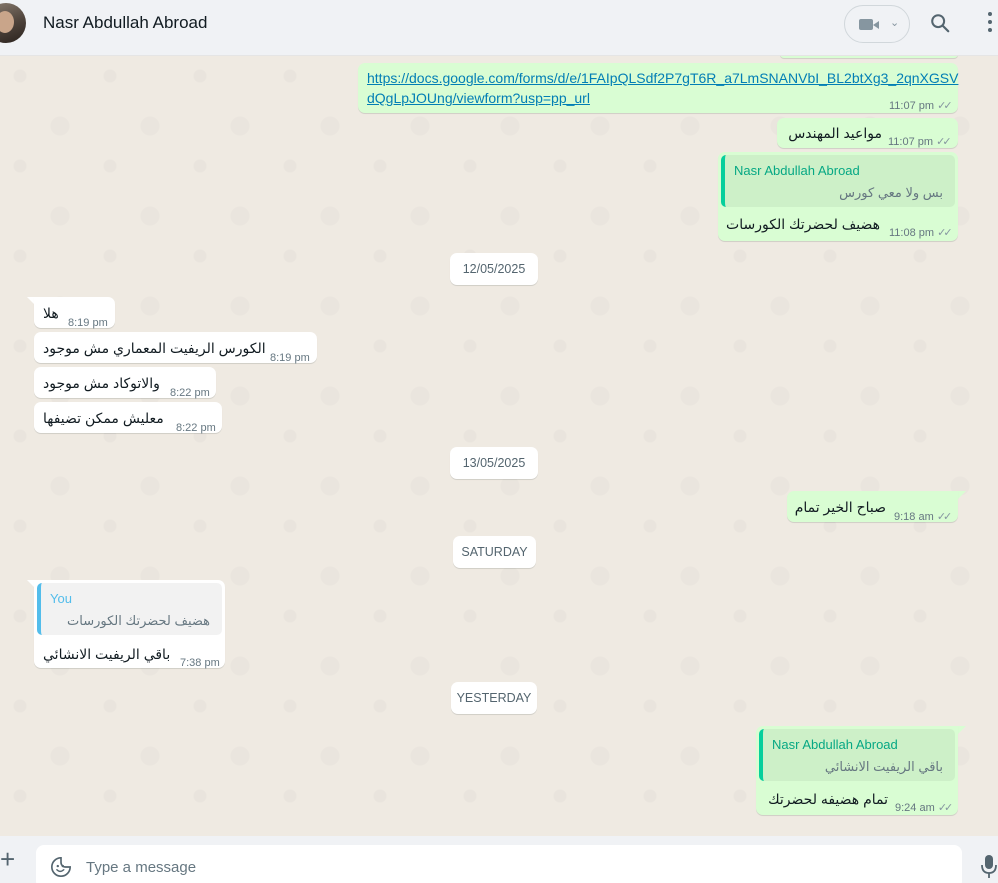 The height and width of the screenshot is (883, 998). I want to click on contact-avatar, so click(13, 23).